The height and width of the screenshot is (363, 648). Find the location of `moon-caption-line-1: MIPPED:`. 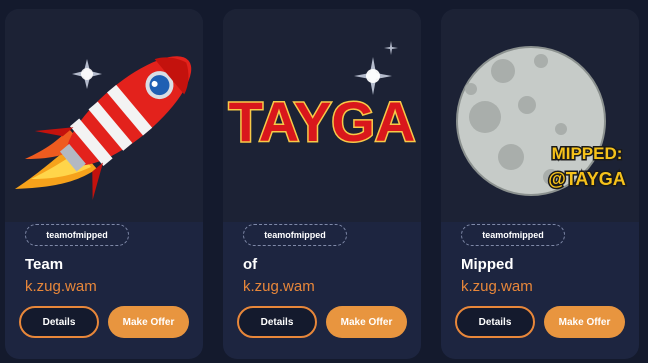

moon-caption-line-1: MIPPED: is located at coordinates (587, 153).